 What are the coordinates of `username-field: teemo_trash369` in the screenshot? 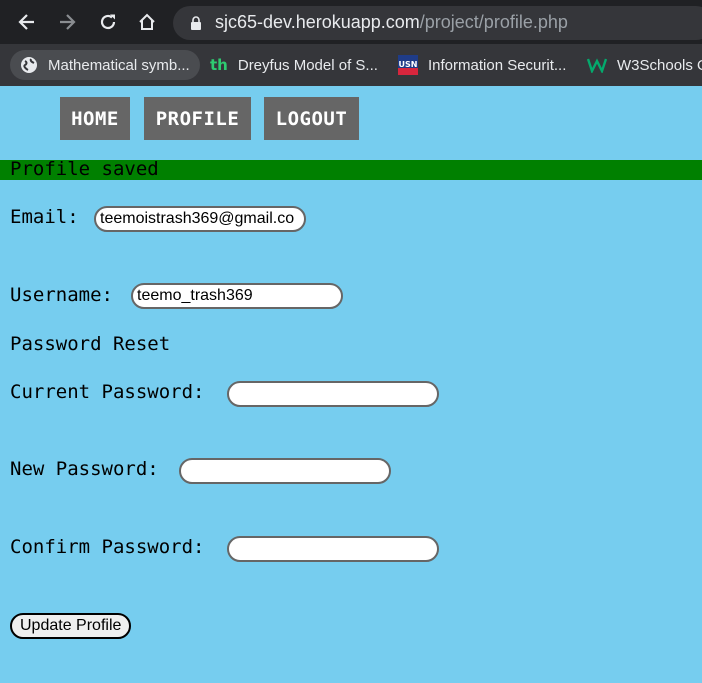 It's located at (237, 296).